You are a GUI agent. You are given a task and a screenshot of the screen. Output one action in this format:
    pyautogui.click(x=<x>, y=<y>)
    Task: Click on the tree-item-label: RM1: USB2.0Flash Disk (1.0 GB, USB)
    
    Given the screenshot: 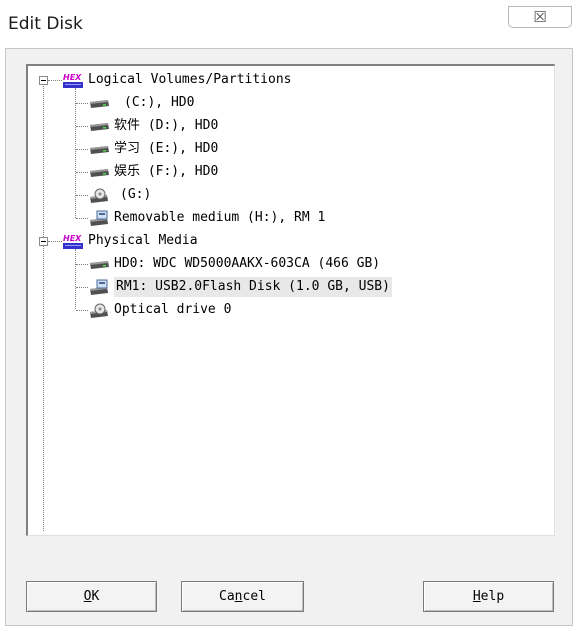 What is the action you would take?
    pyautogui.click(x=253, y=287)
    